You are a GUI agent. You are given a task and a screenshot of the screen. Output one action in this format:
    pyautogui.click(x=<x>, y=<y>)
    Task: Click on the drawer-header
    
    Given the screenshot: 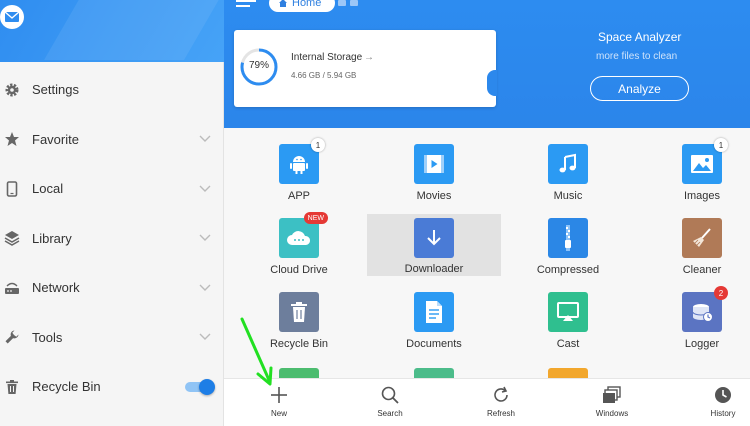 What is the action you would take?
    pyautogui.click(x=112, y=31)
    